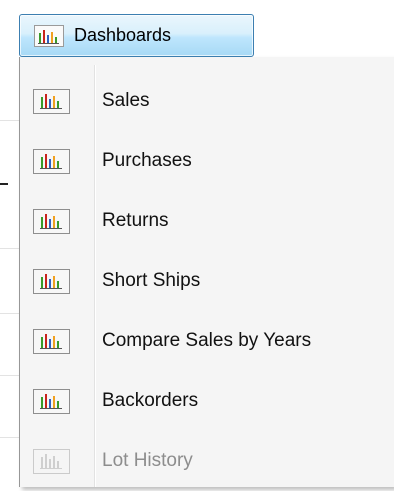 Image resolution: width=394 pixels, height=491 pixels. Describe the element at coordinates (207, 101) in the screenshot. I see `menu-item-sales: Sales` at that location.